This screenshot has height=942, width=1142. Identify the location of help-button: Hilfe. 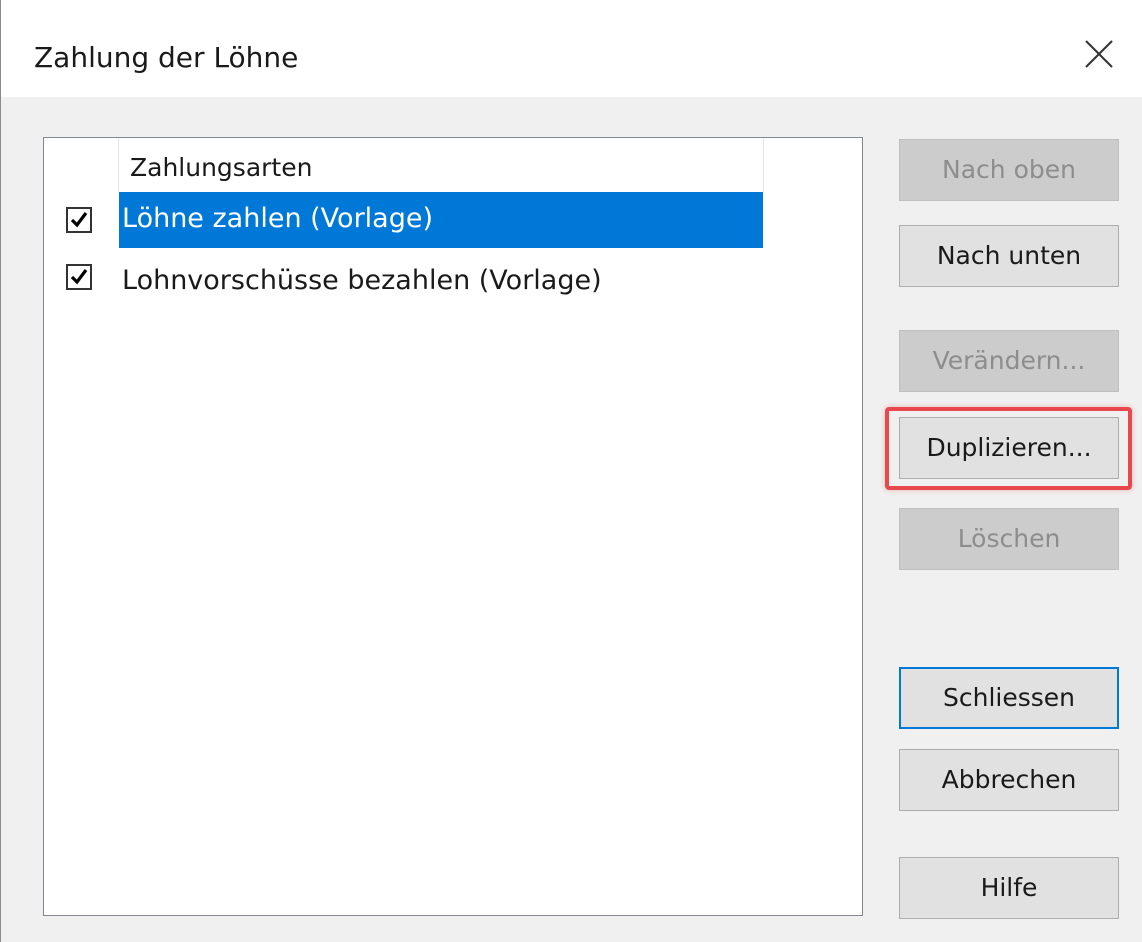
(1009, 888).